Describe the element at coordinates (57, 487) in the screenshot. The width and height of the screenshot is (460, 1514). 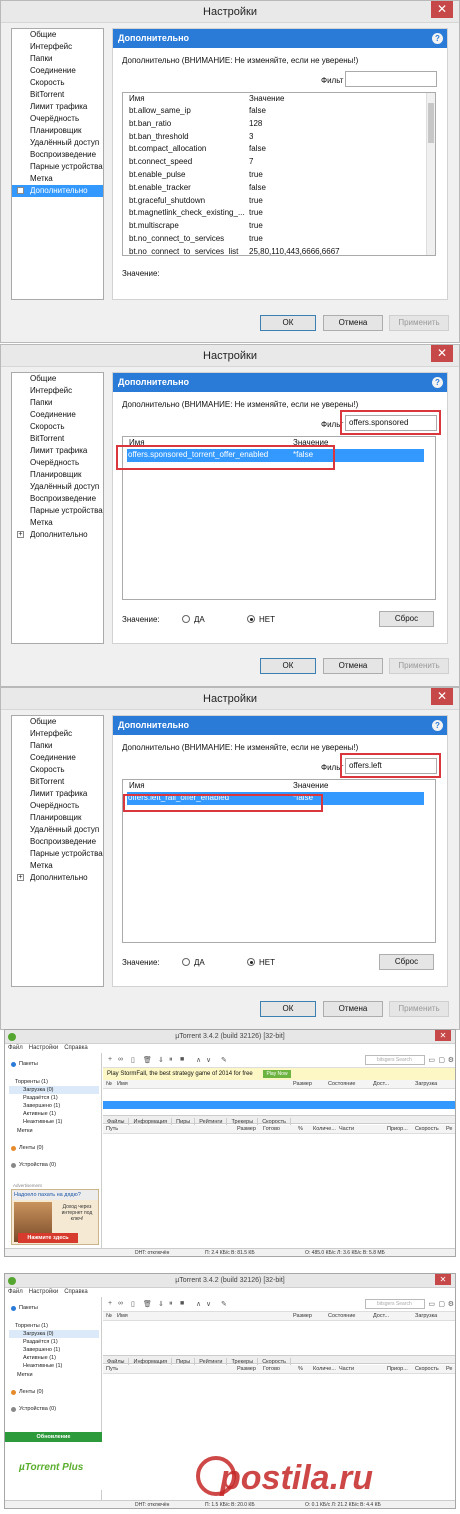
I see `tree-item: Удалённый доступ` at that location.